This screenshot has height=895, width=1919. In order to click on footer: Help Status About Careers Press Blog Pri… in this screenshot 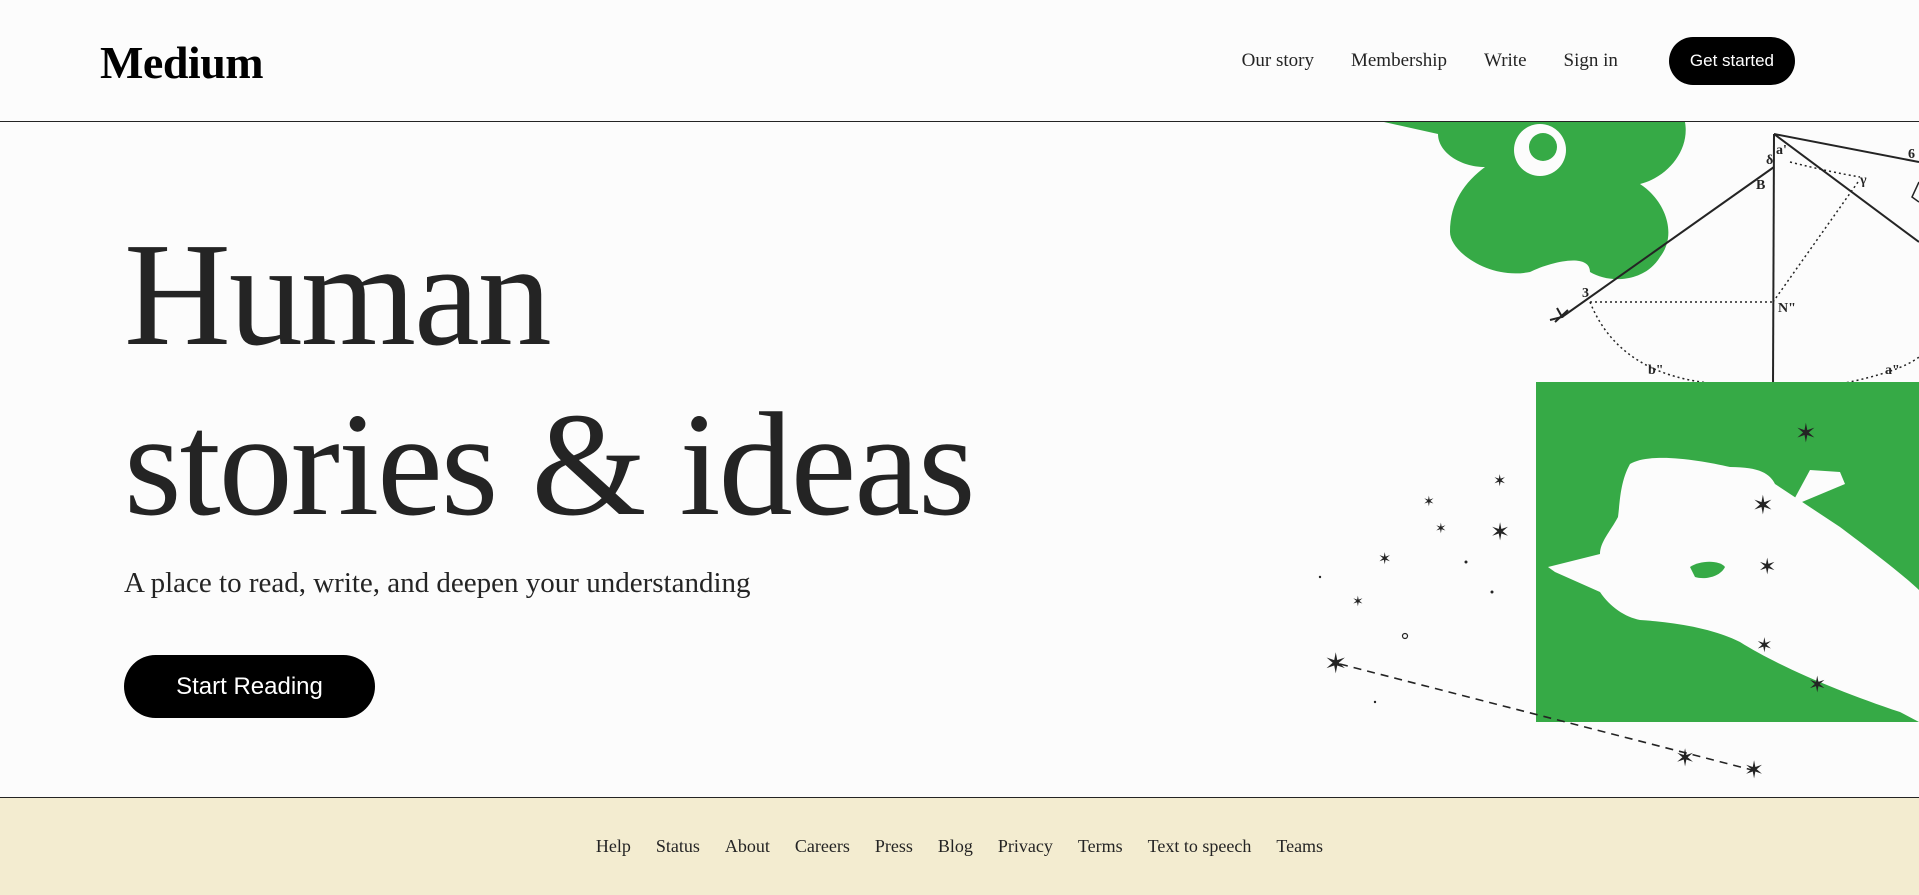, I will do `click(959, 846)`.